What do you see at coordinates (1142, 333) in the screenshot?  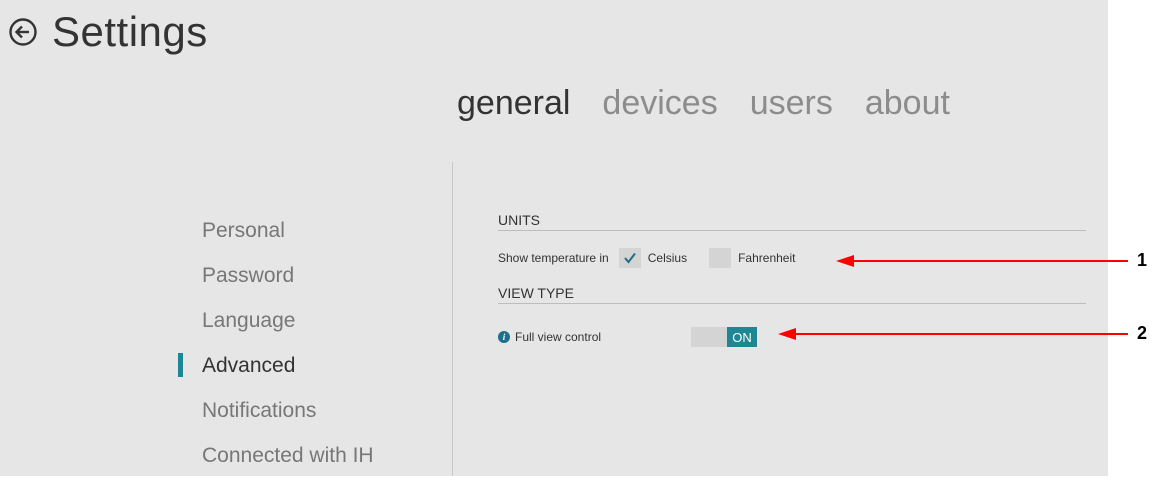 I see `callout-2: 2` at bounding box center [1142, 333].